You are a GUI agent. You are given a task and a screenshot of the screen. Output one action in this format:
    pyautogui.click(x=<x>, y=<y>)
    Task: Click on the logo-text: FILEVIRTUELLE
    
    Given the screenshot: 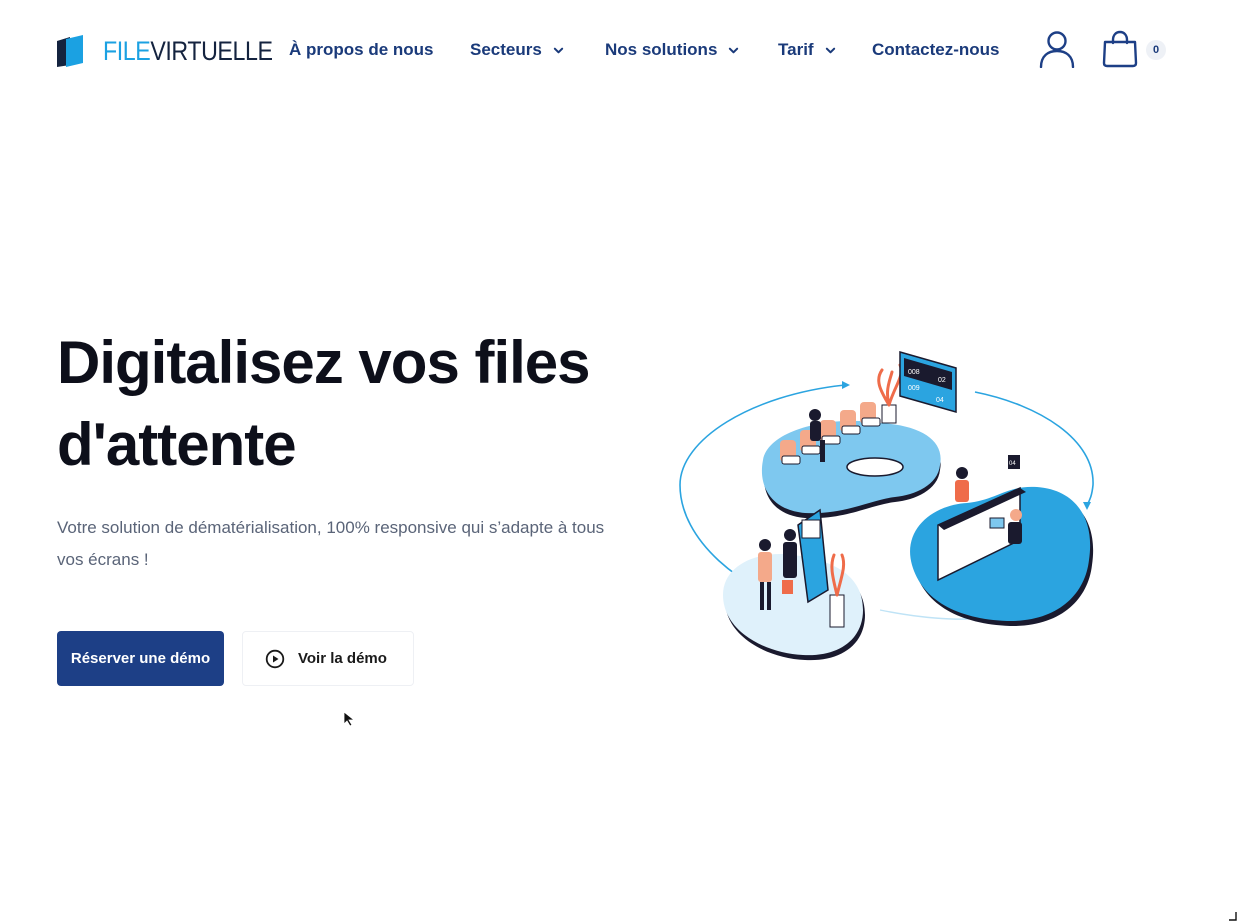 What is the action you would take?
    pyautogui.click(x=188, y=51)
    